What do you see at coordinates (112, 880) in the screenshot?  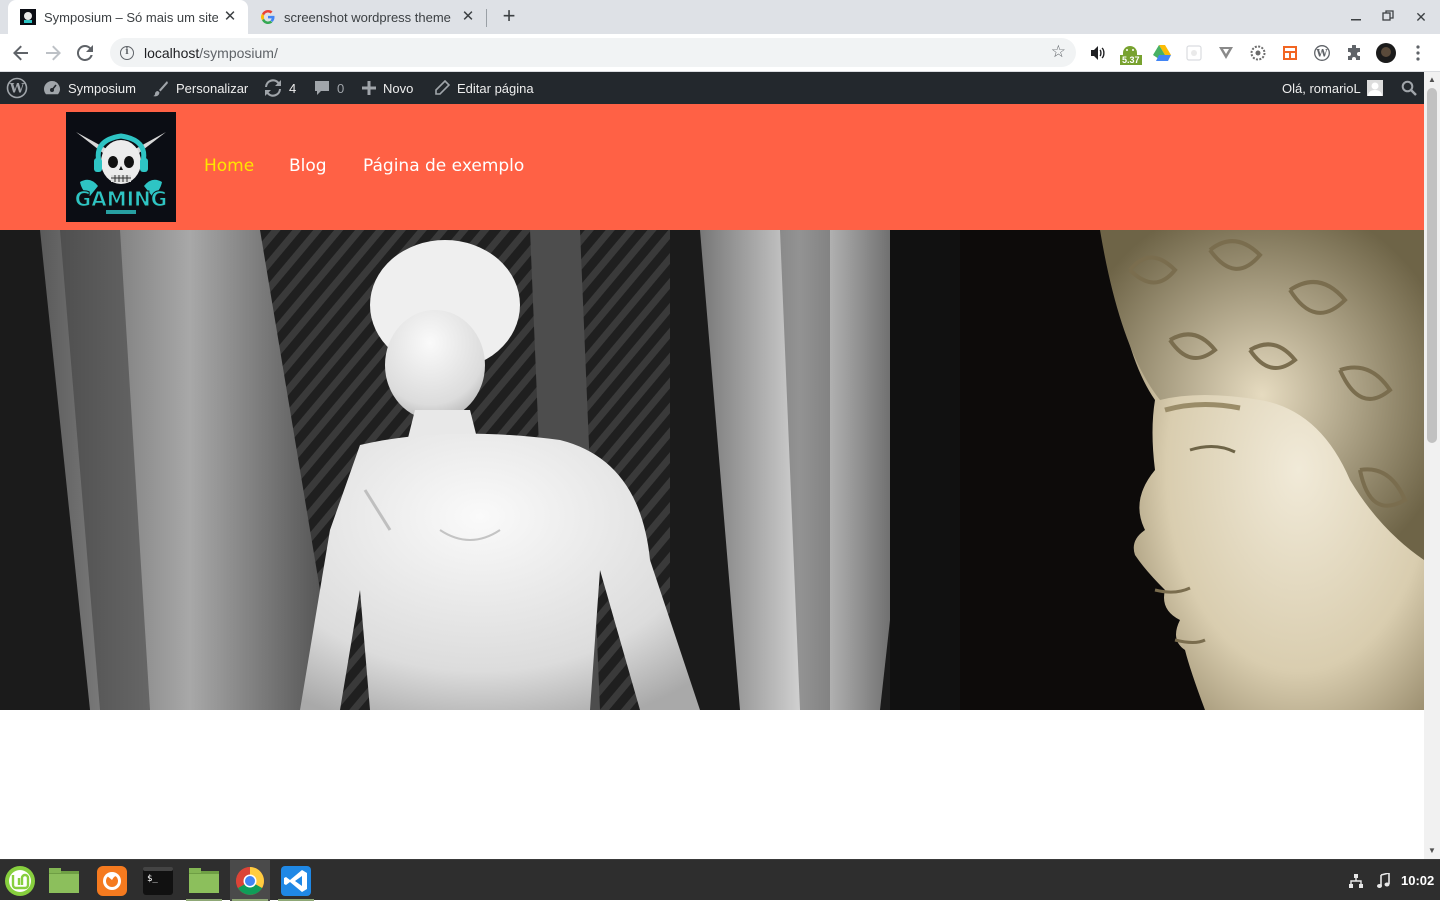 I see `firefox-icon` at bounding box center [112, 880].